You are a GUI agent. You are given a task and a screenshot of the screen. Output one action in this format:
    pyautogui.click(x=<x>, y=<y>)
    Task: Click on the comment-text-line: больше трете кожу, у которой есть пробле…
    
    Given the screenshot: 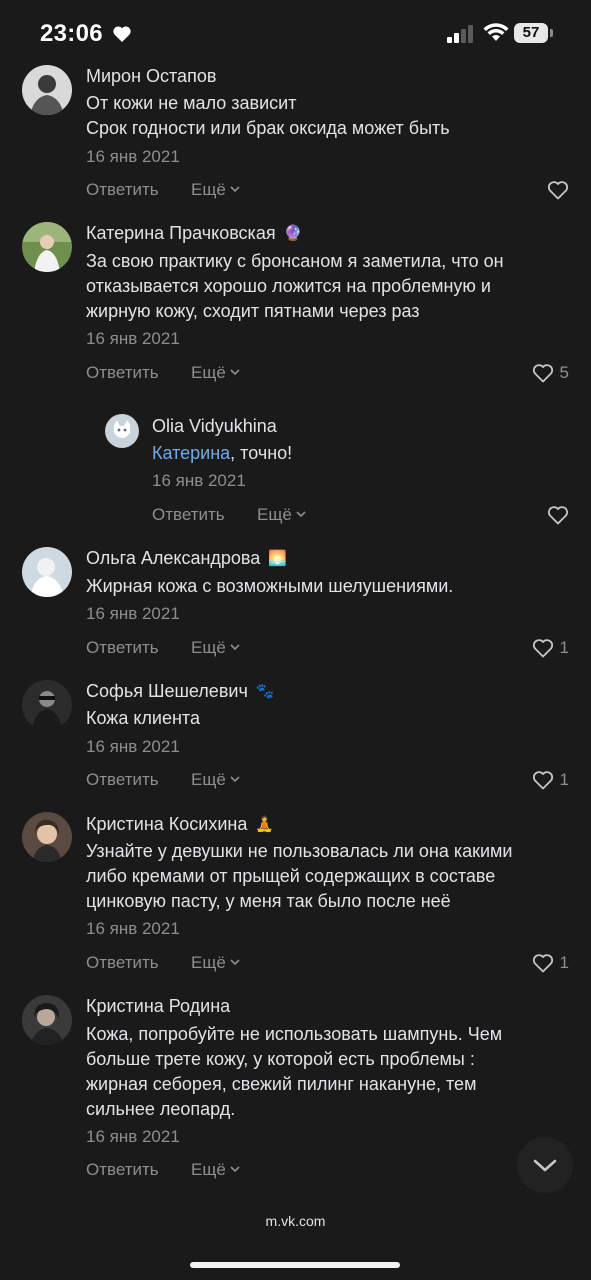 What is the action you would take?
    pyautogui.click(x=280, y=1059)
    